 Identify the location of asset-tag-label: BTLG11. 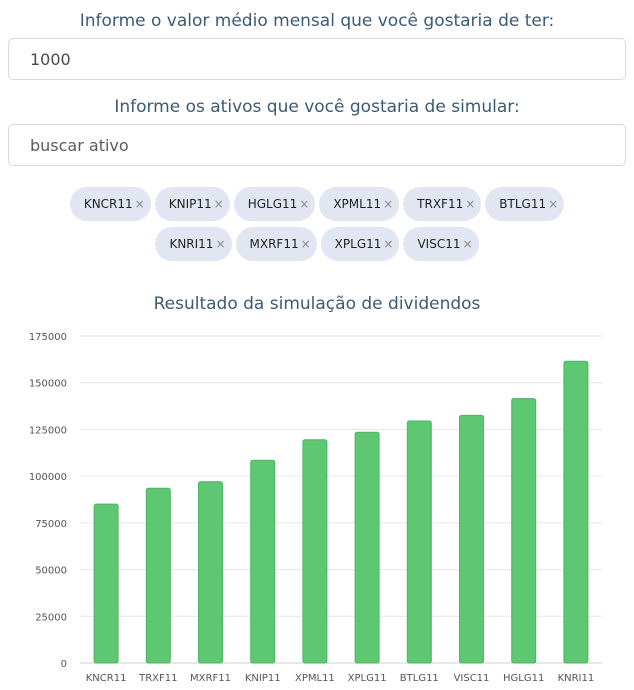
(523, 204).